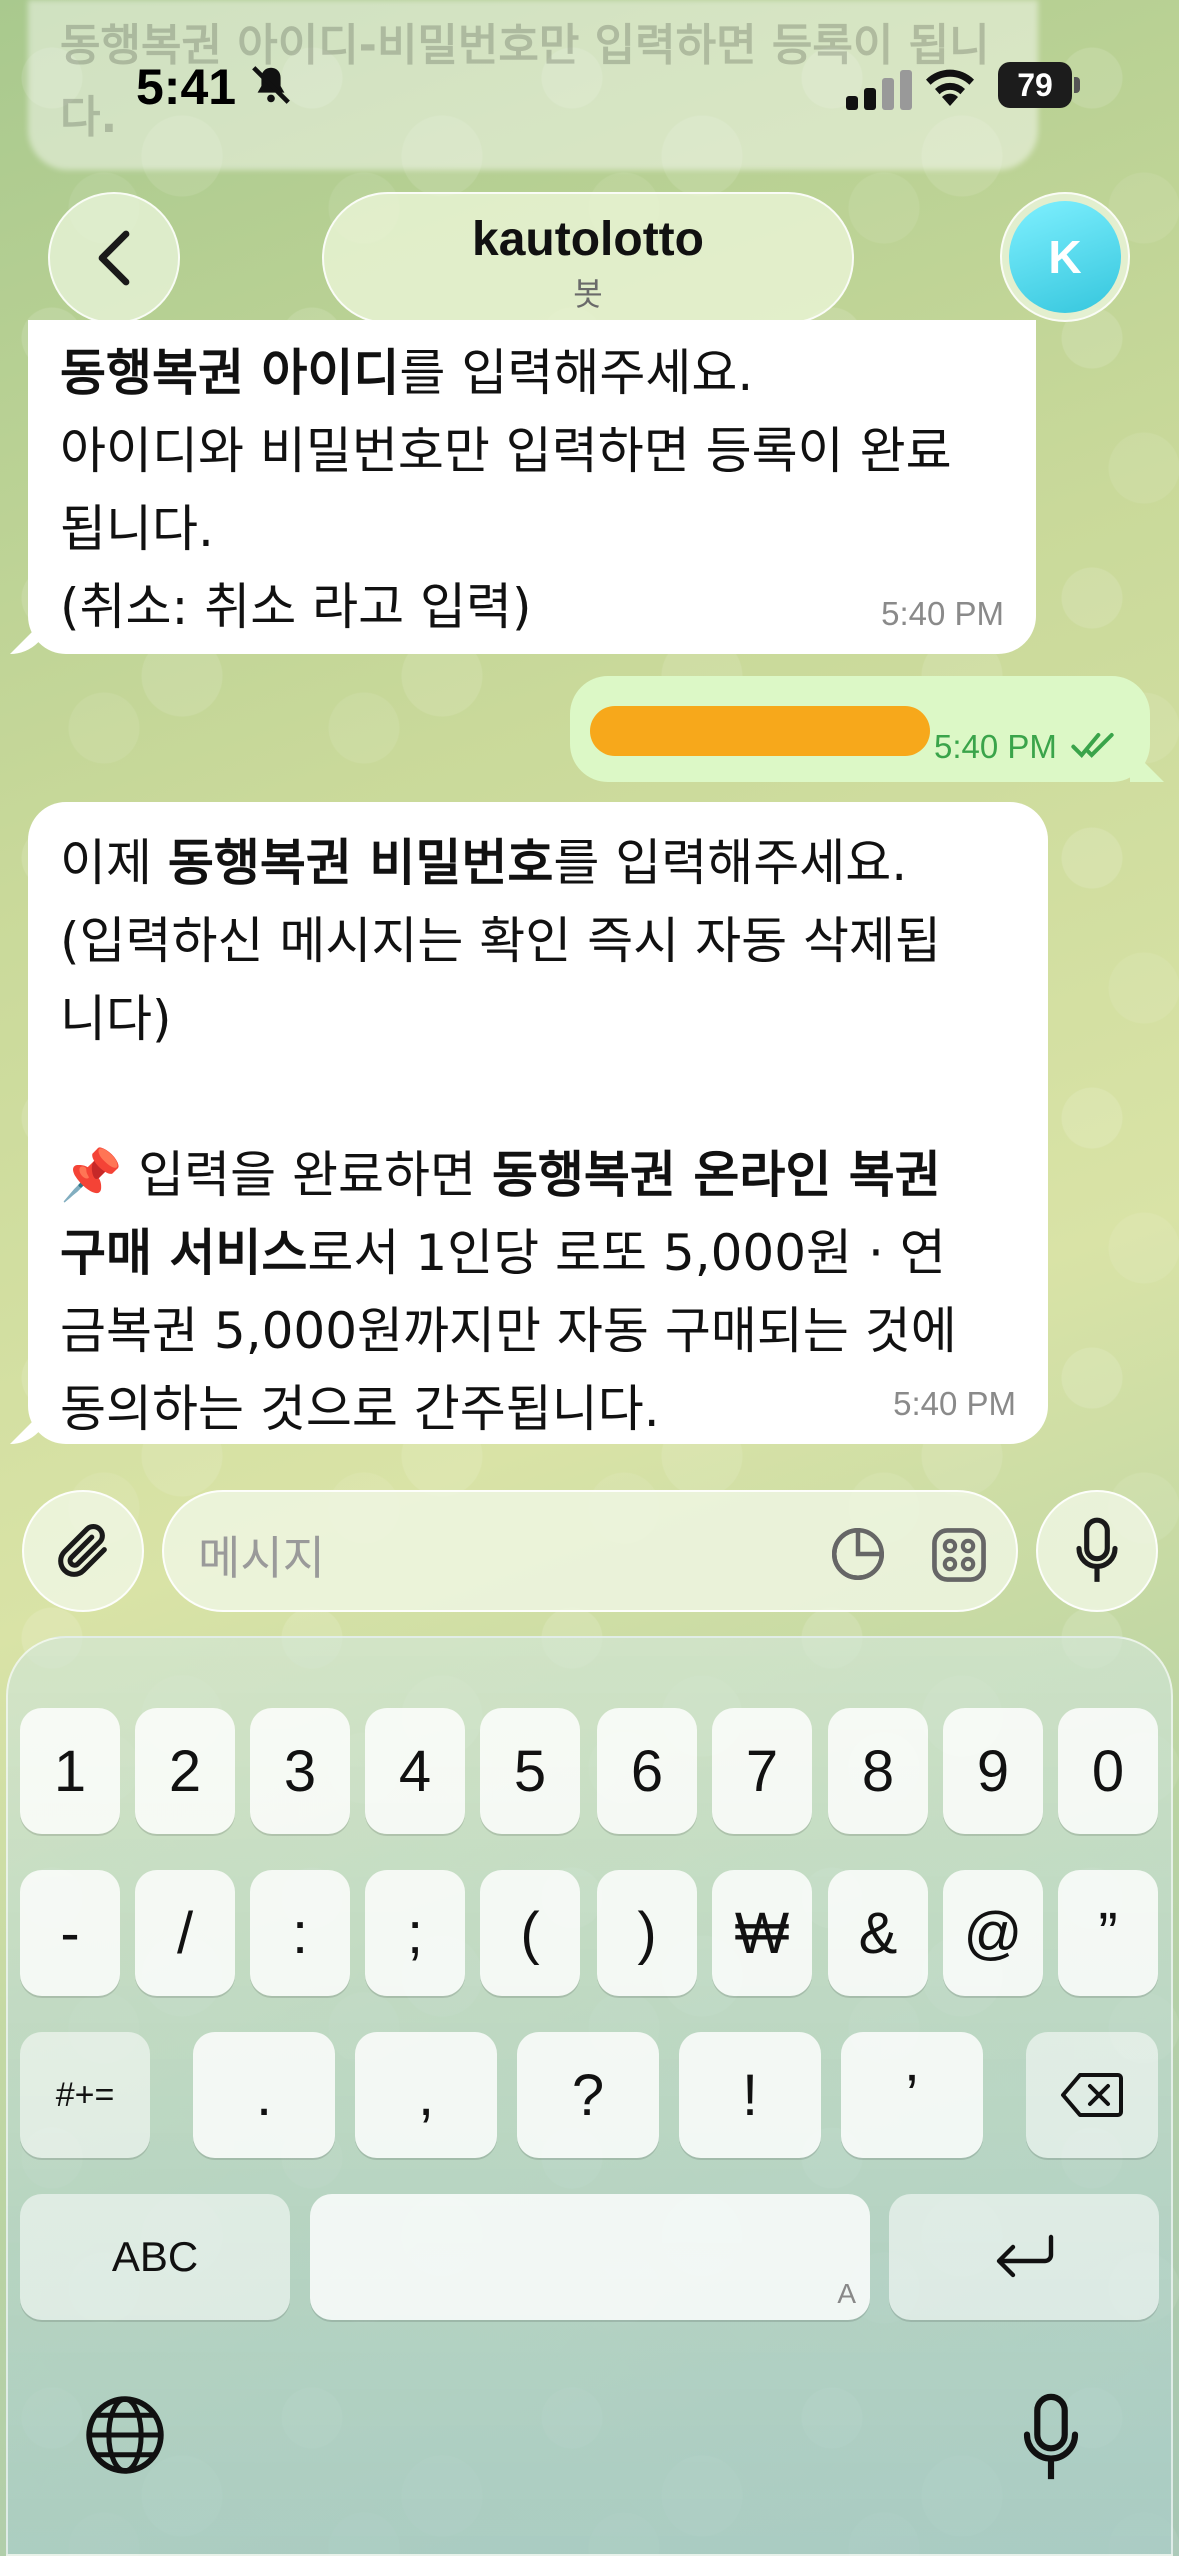  Describe the element at coordinates (155, 2257) in the screenshot. I see `abc-key: ABC` at that location.